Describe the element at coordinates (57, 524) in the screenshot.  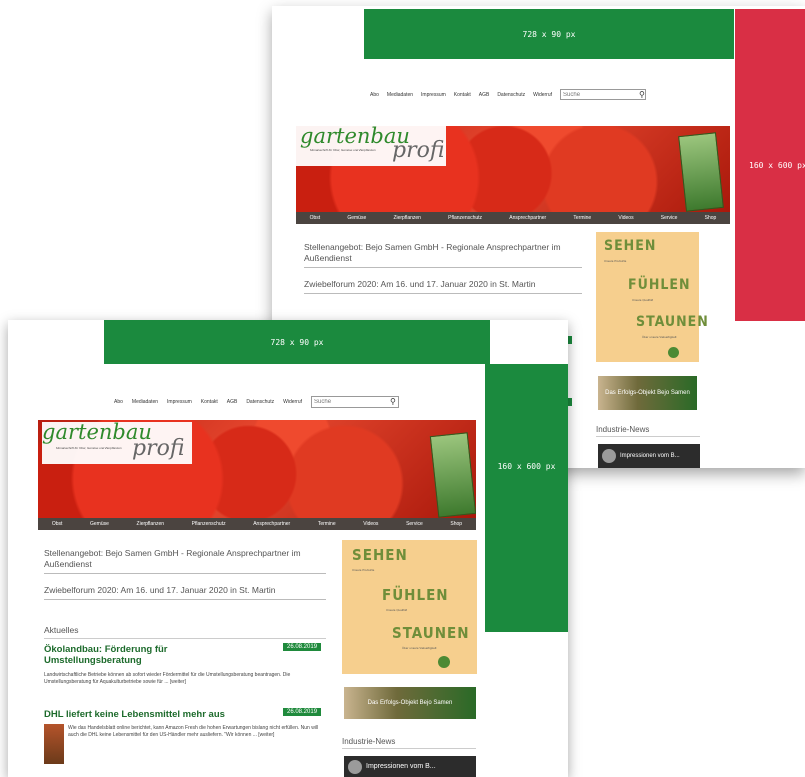
I see `menu-obst-front: Obst` at that location.